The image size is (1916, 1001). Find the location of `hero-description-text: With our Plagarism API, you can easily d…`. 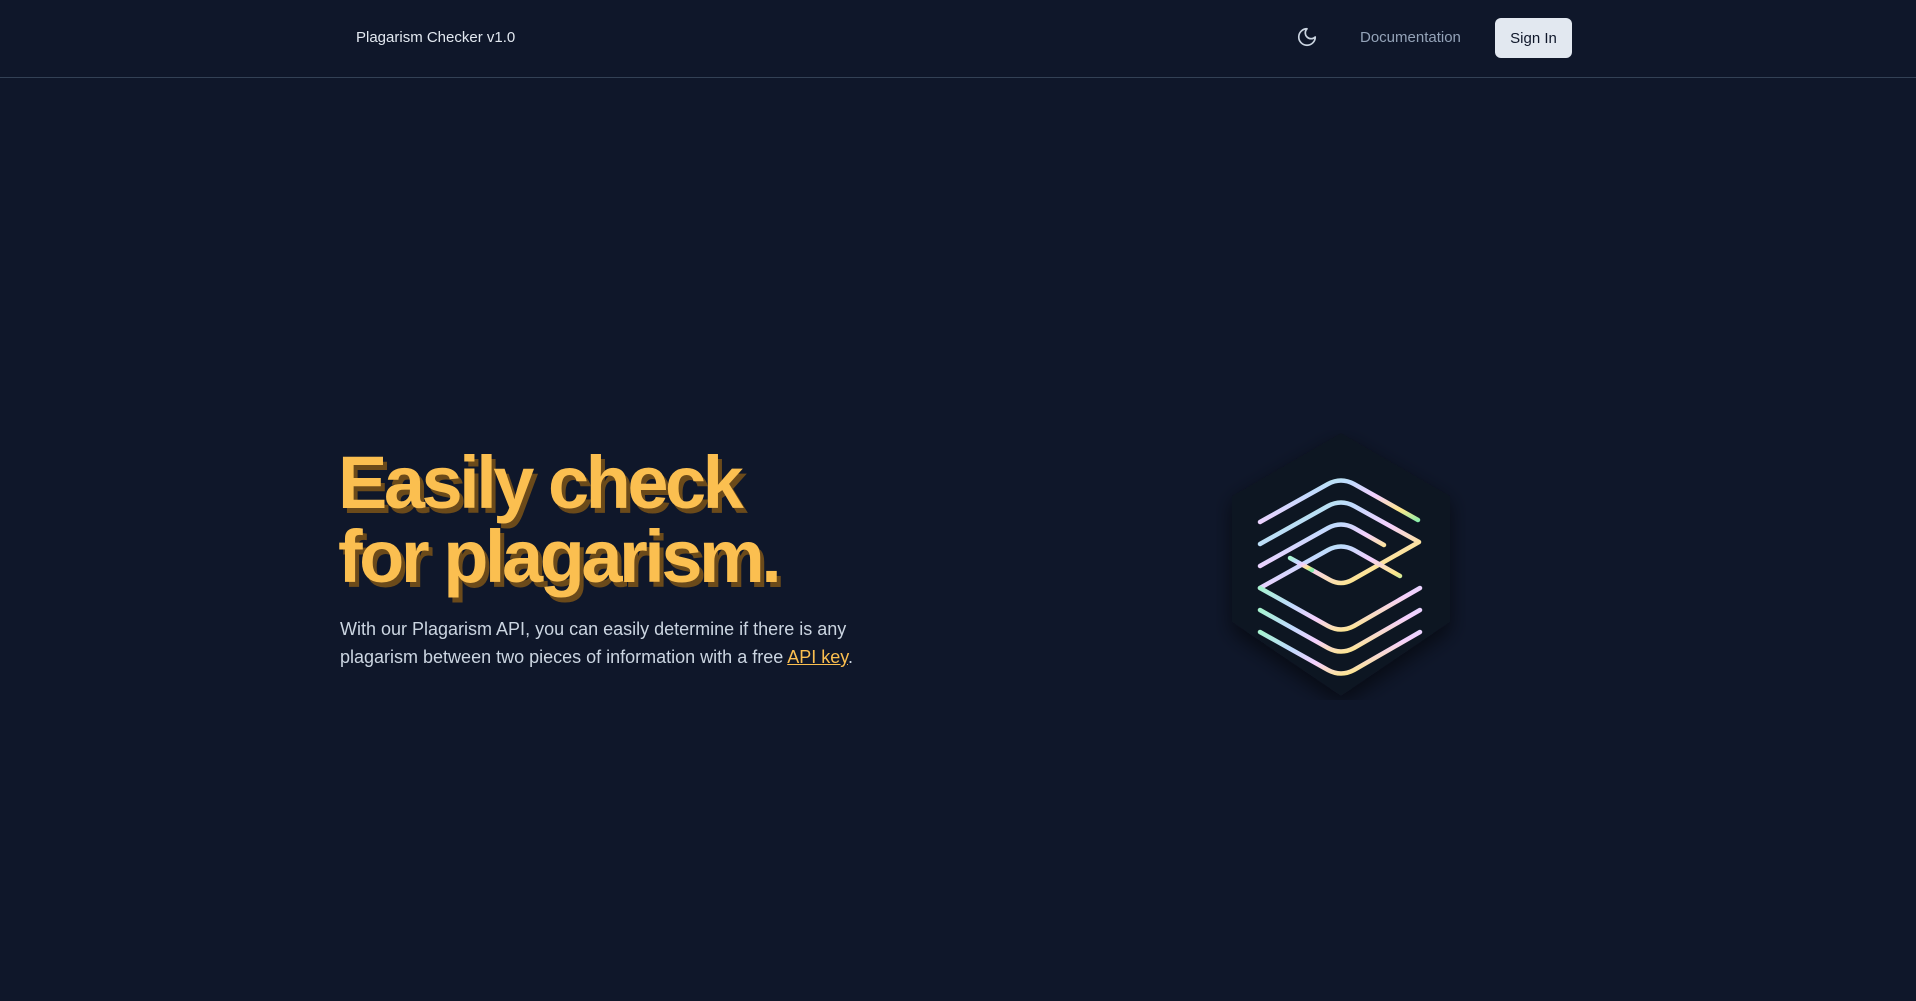

hero-description-text: With our Plagarism API, you can easily d… is located at coordinates (593, 643).